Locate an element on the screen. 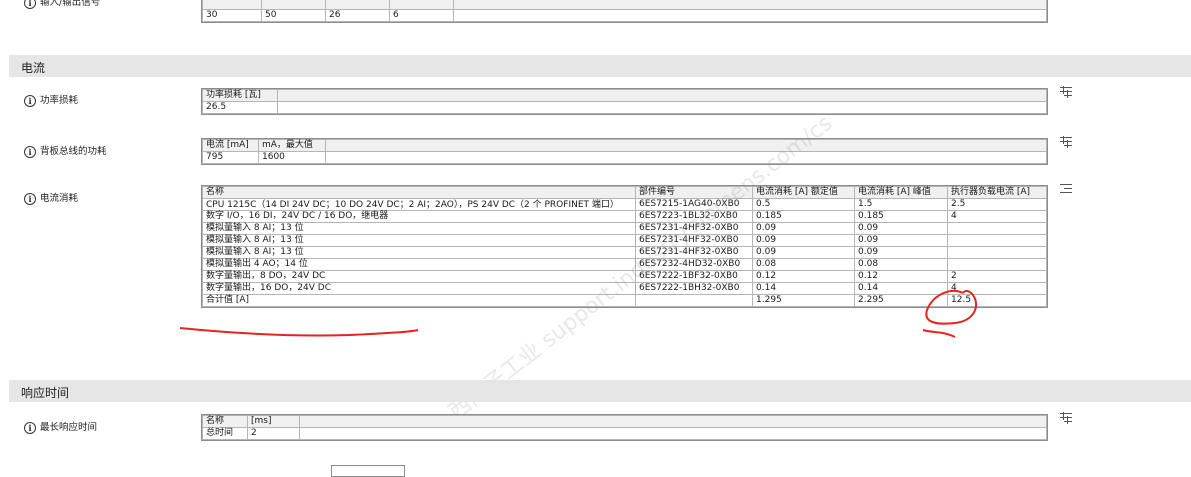  table-cell: 0.14 is located at coordinates (803, 288).